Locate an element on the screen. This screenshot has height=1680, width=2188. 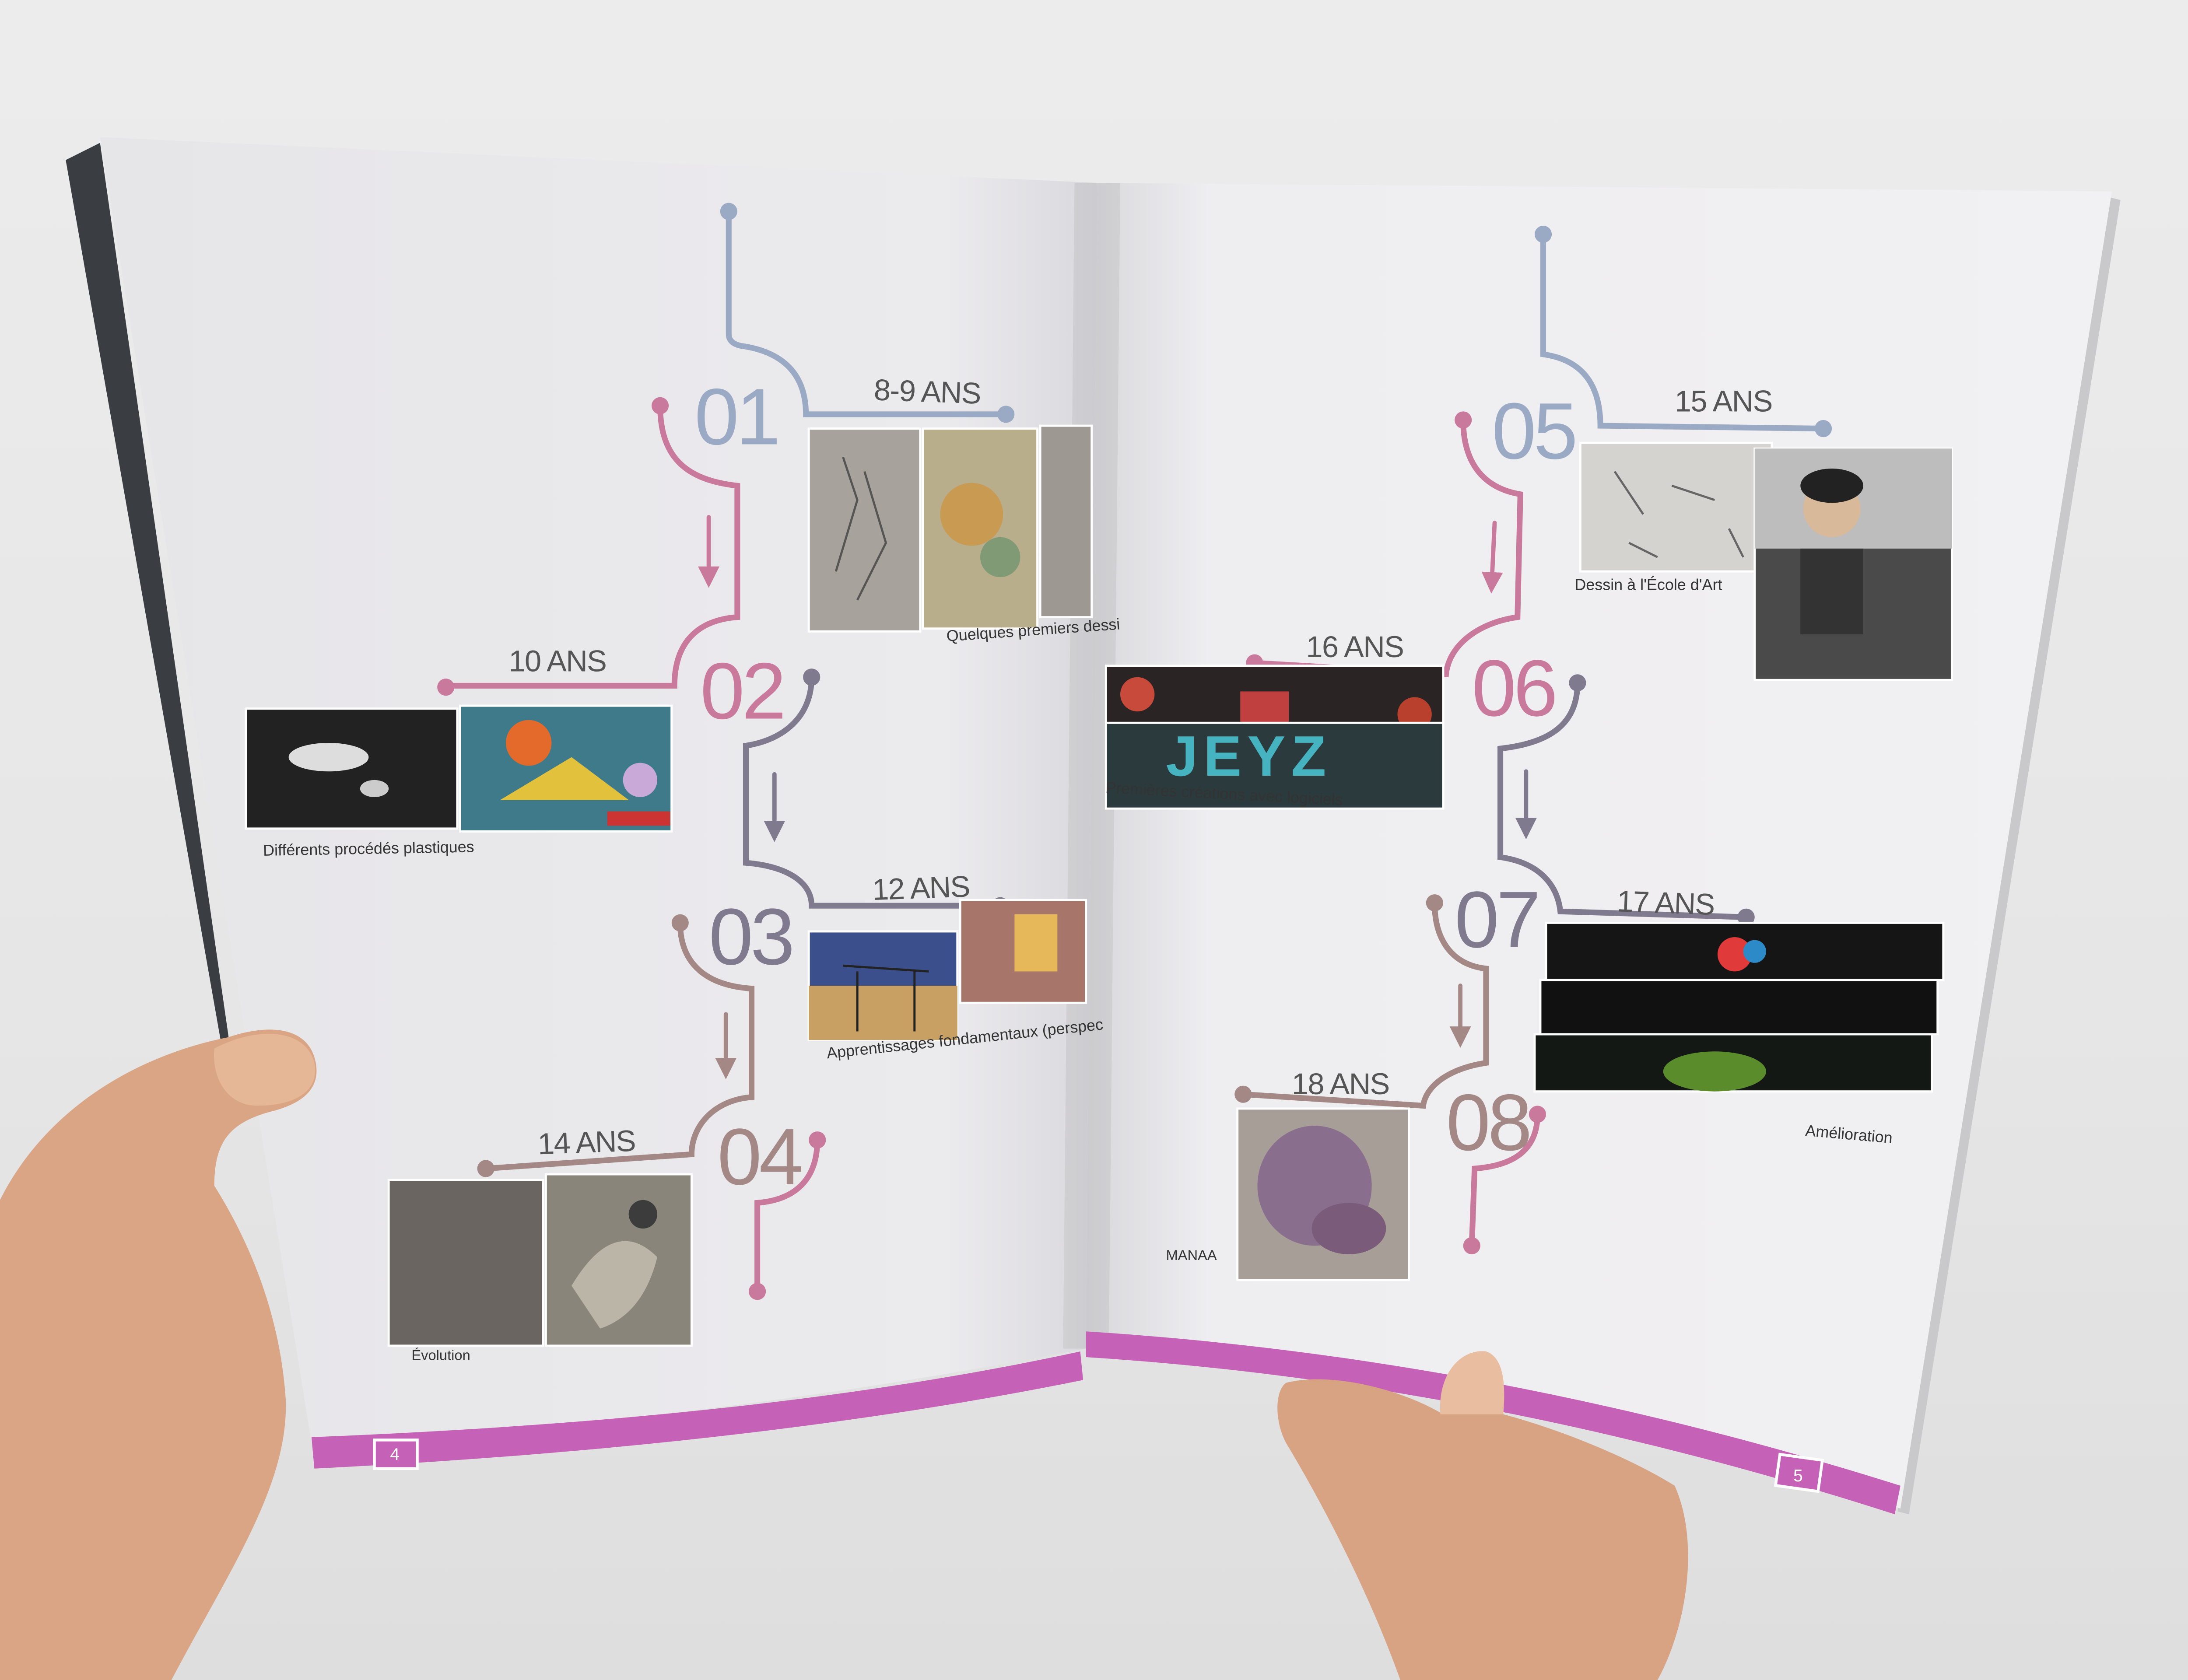
left-page-number: 4 is located at coordinates (395, 1454).